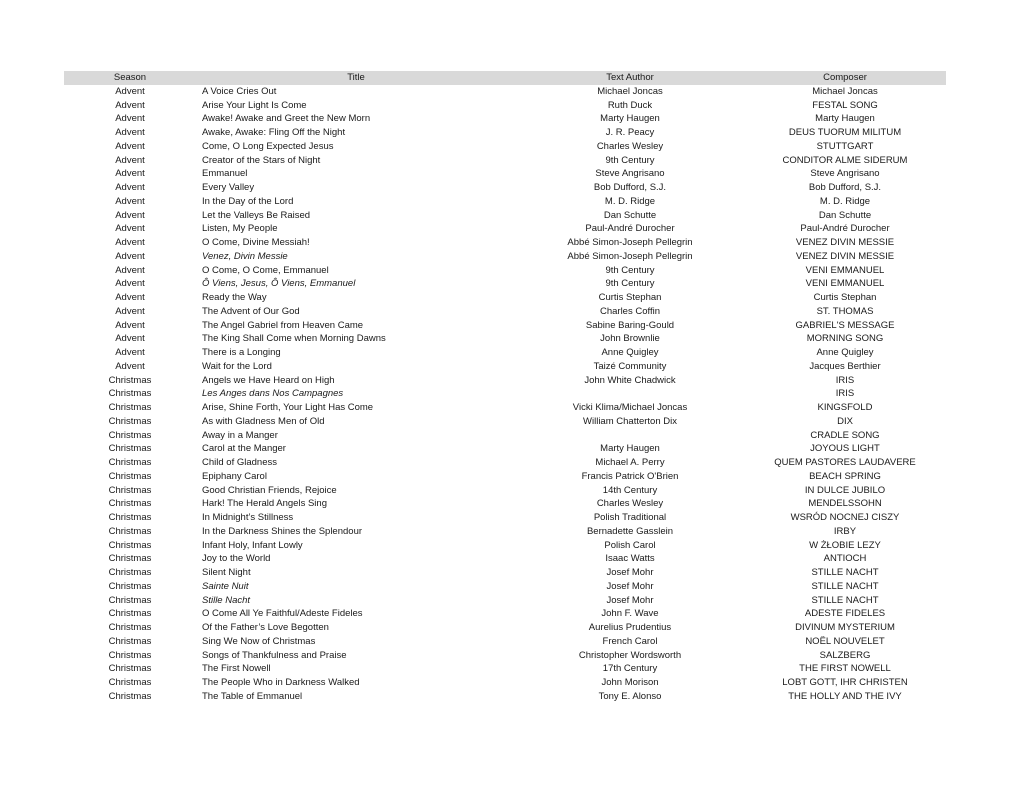  What do you see at coordinates (845, 380) in the screenshot?
I see `cell-composer: IRIS` at bounding box center [845, 380].